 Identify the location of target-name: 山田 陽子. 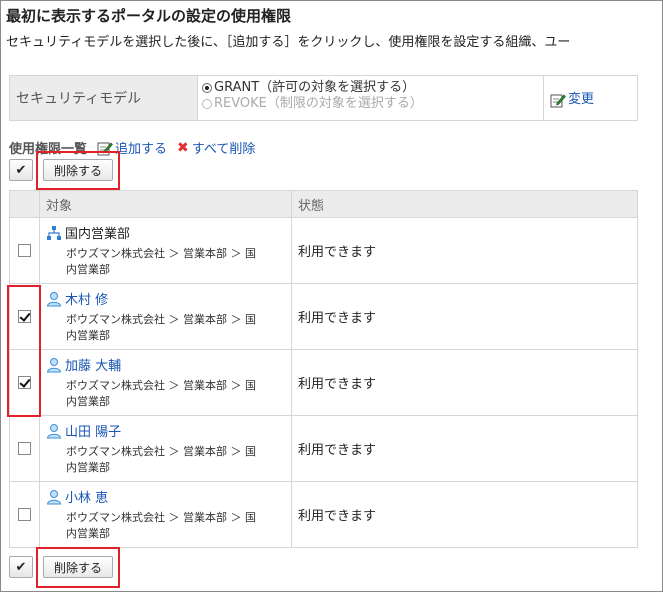
(165, 430).